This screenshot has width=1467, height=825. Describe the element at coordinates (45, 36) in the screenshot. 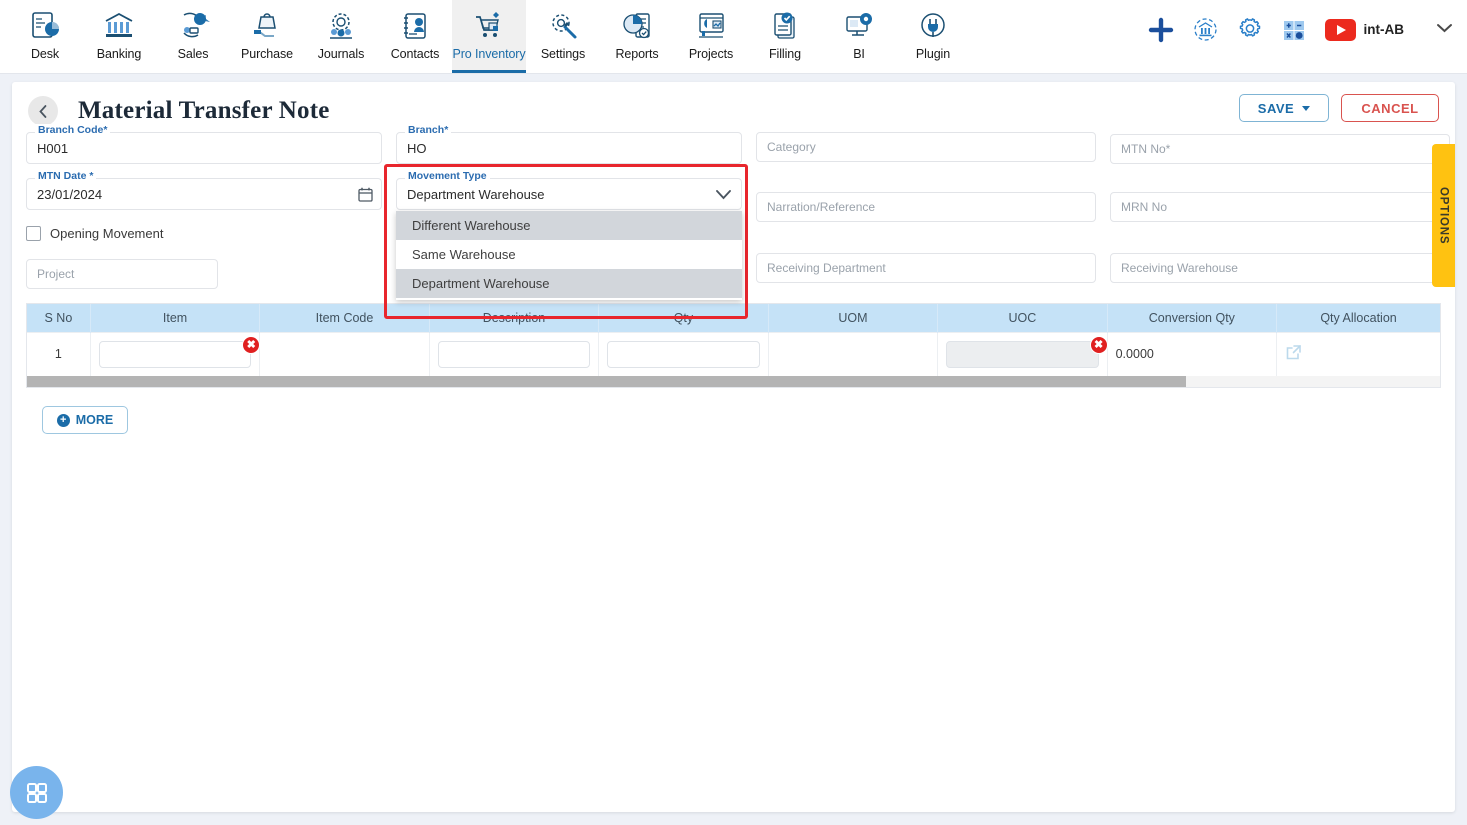

I see `nav-item-desk: Desk` at that location.